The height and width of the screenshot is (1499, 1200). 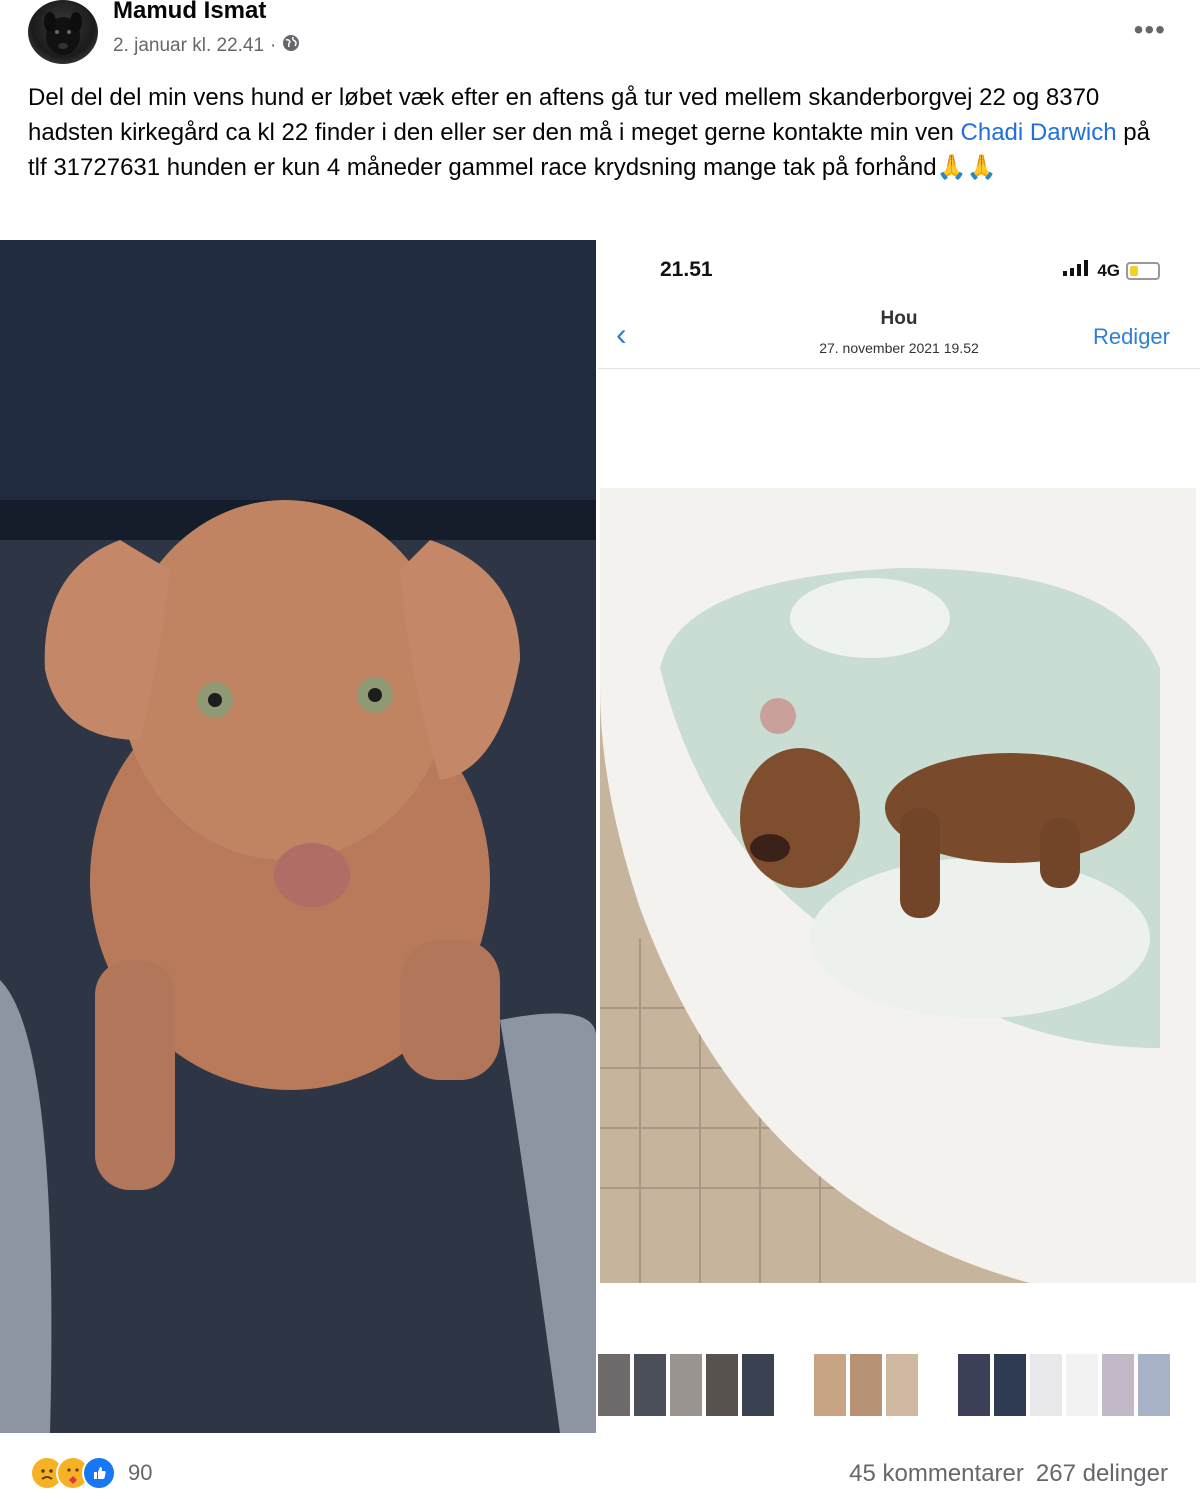 I want to click on battery-icon, so click(x=1143, y=270).